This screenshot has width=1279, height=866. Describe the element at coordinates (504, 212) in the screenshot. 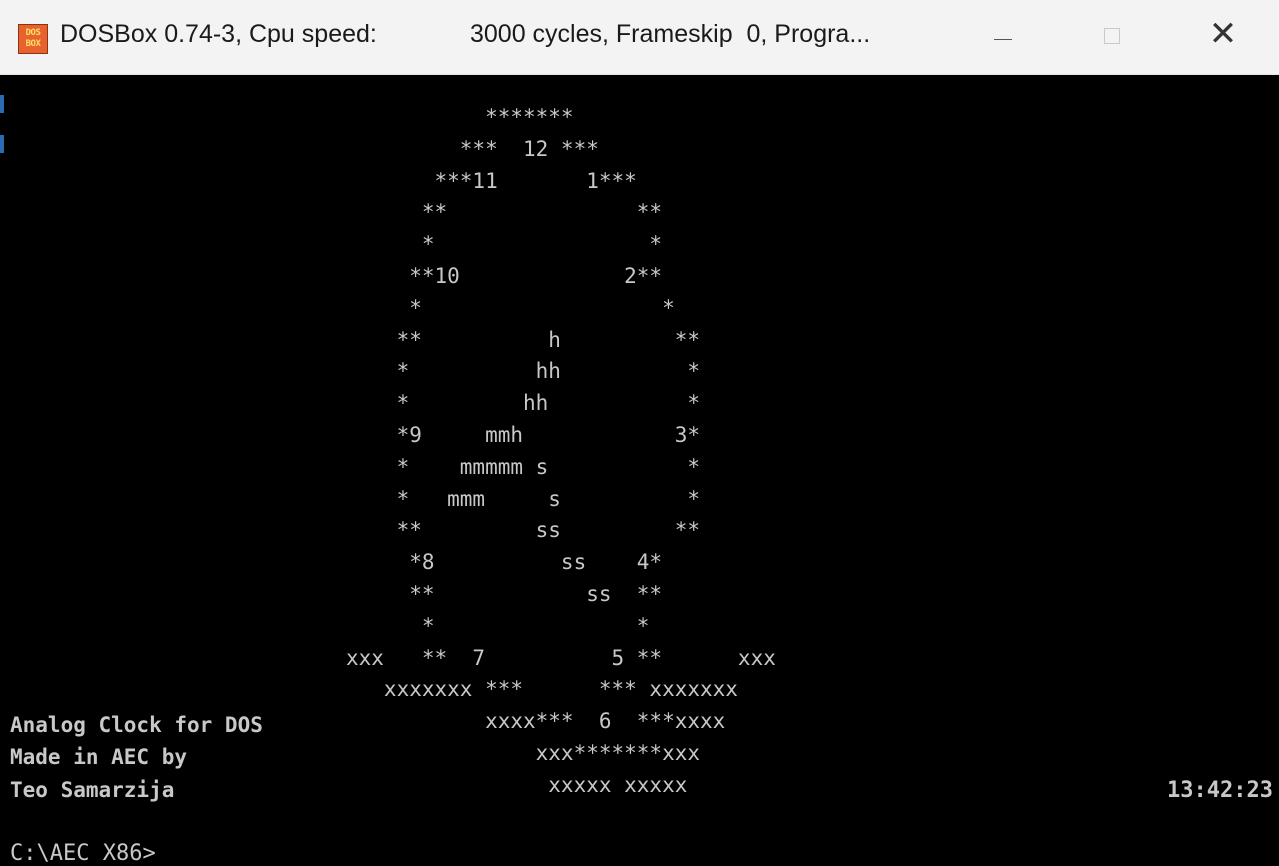

I see `clock-row: ** **` at that location.